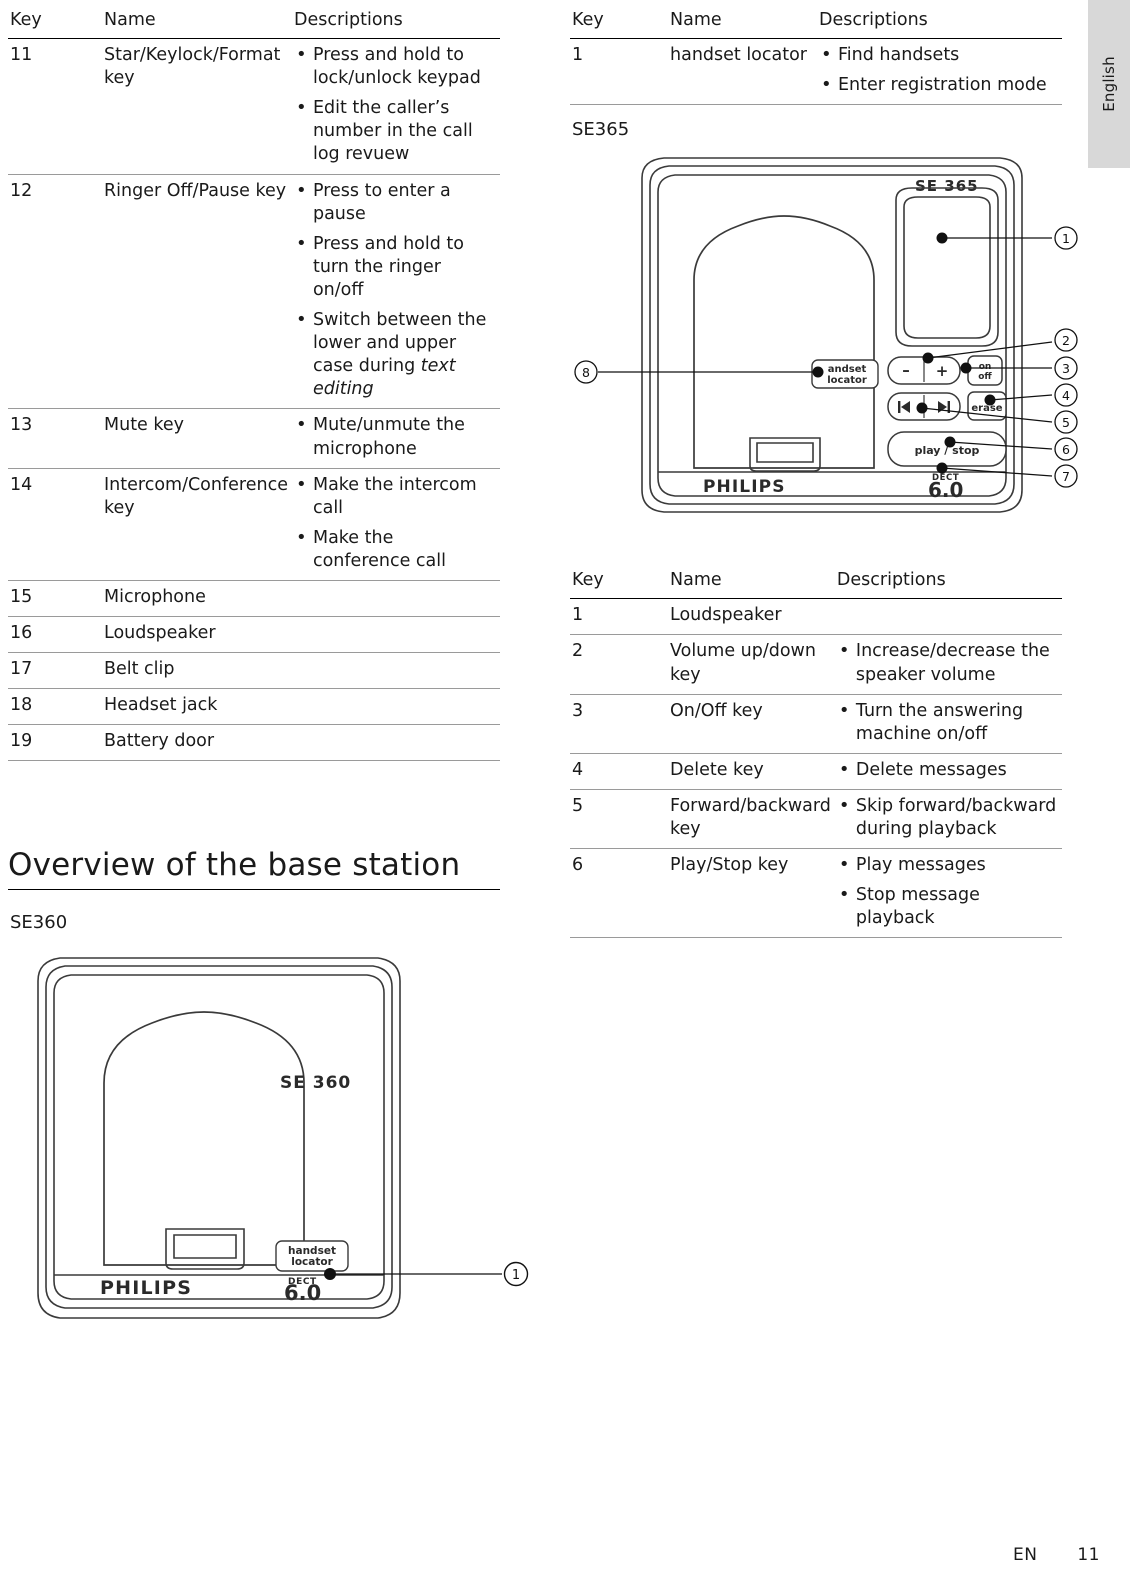  I want to click on description-item: Skip forward/backward during playback, so click(947, 817).